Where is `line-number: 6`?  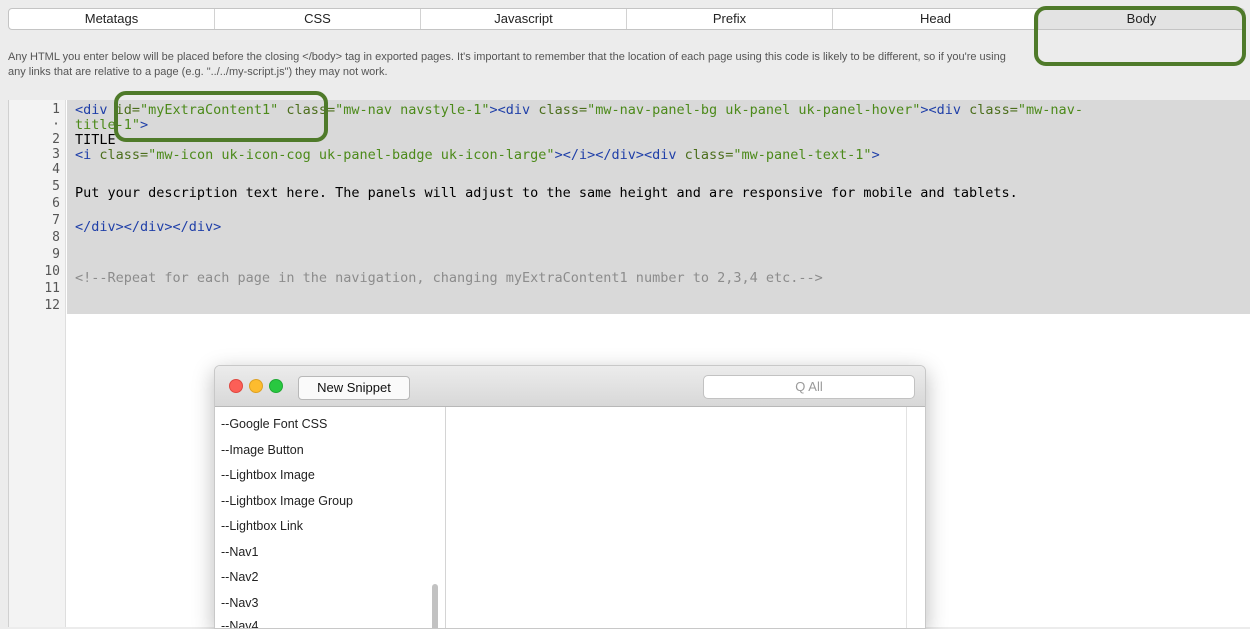 line-number: 6 is located at coordinates (56, 203).